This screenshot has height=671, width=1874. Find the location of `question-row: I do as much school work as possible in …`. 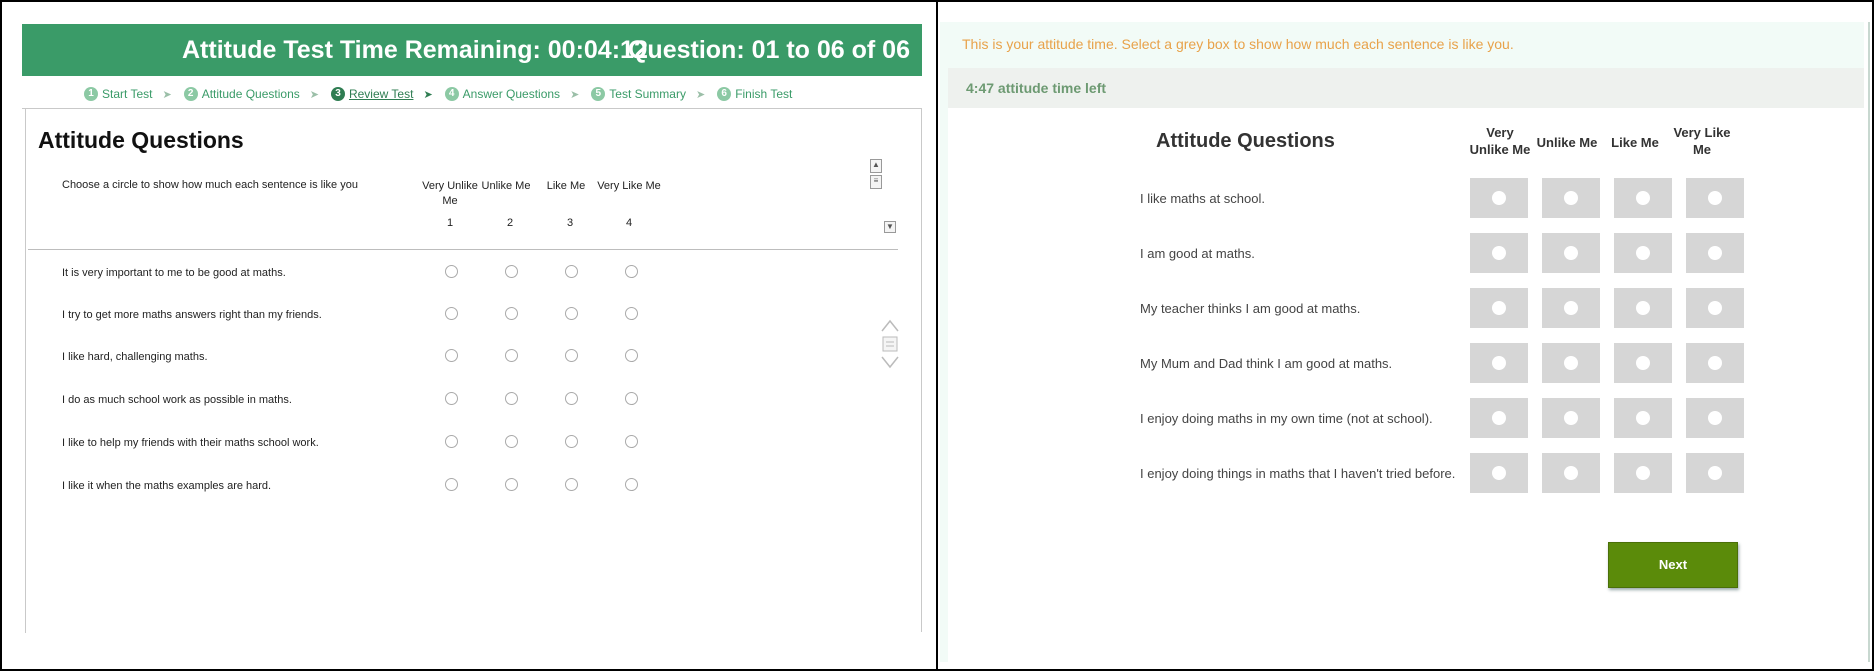

question-row: I do as much school work as possible in … is located at coordinates (350, 402).